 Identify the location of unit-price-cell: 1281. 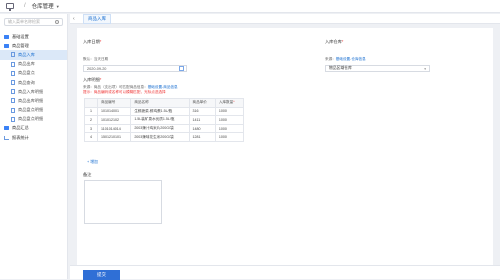
(202, 137).